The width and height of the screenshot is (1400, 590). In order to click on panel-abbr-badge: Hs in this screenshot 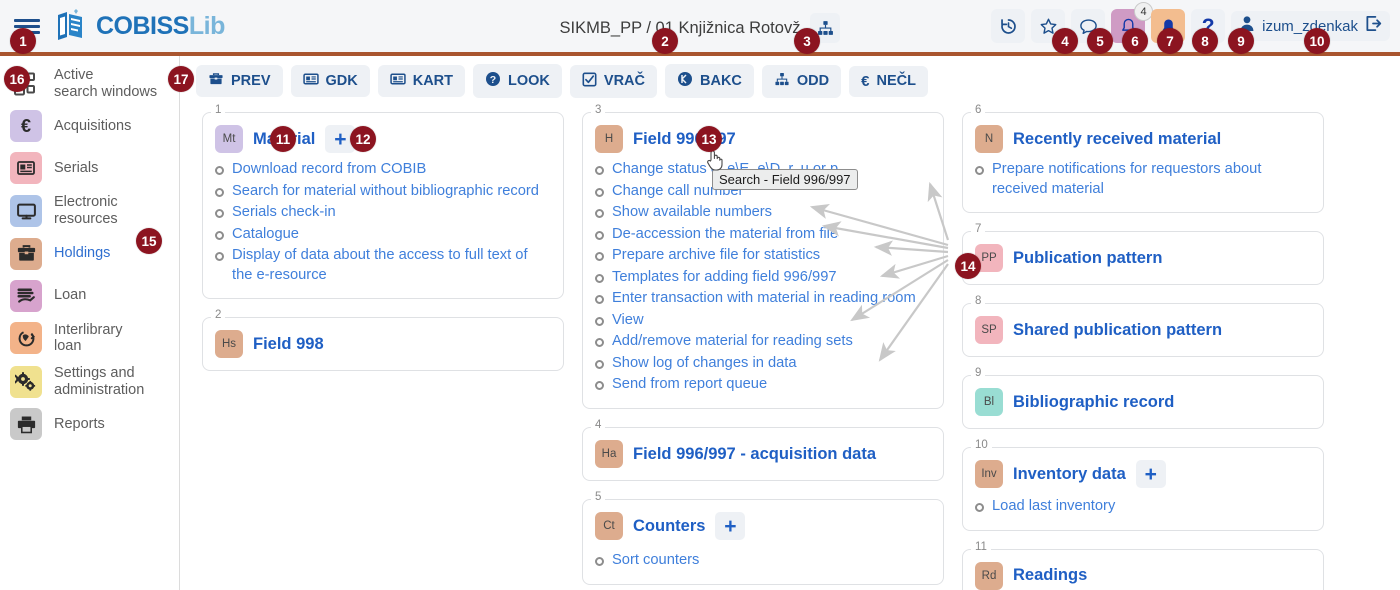, I will do `click(229, 344)`.